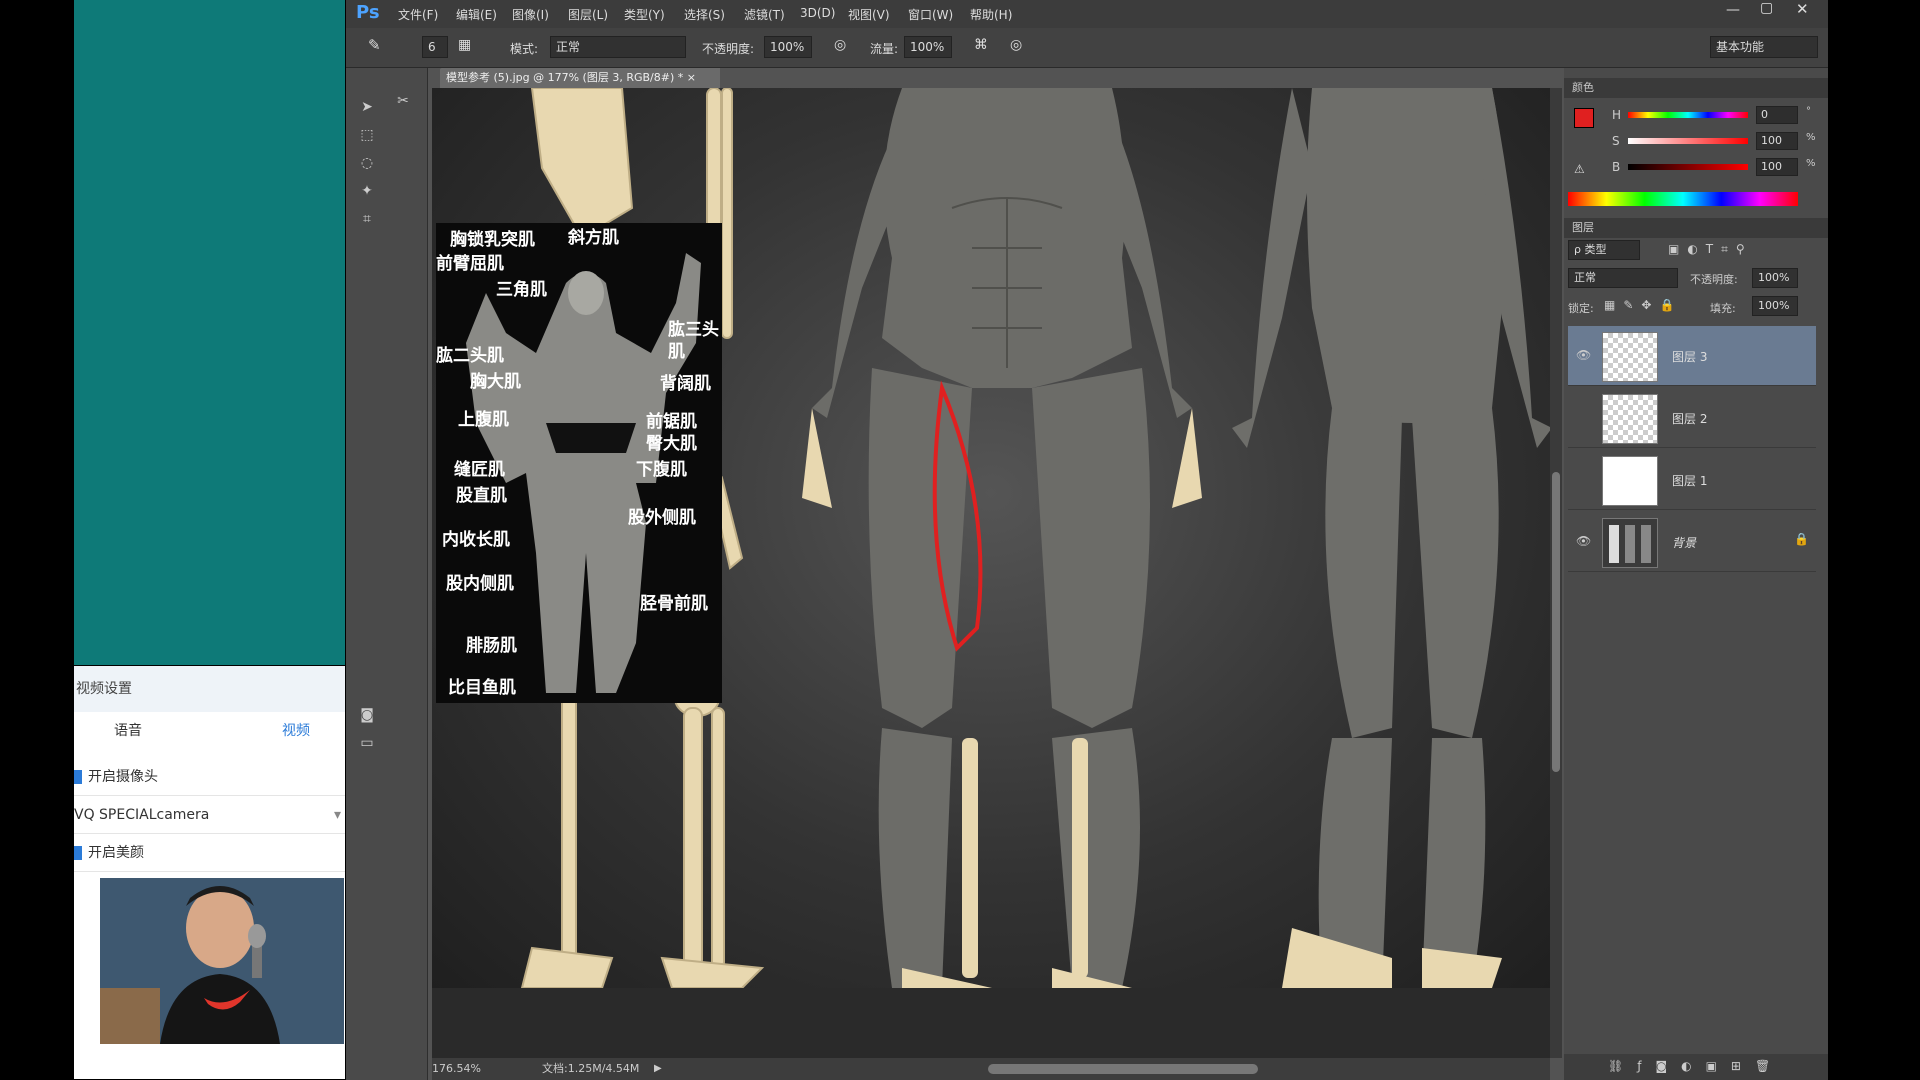 Image resolution: width=1920 pixels, height=1080 pixels. What do you see at coordinates (387, 574) in the screenshot?
I see `toolbox: ➤ ⬚ ◌ ✦ ⌗ ✂ ◙ ▭` at bounding box center [387, 574].